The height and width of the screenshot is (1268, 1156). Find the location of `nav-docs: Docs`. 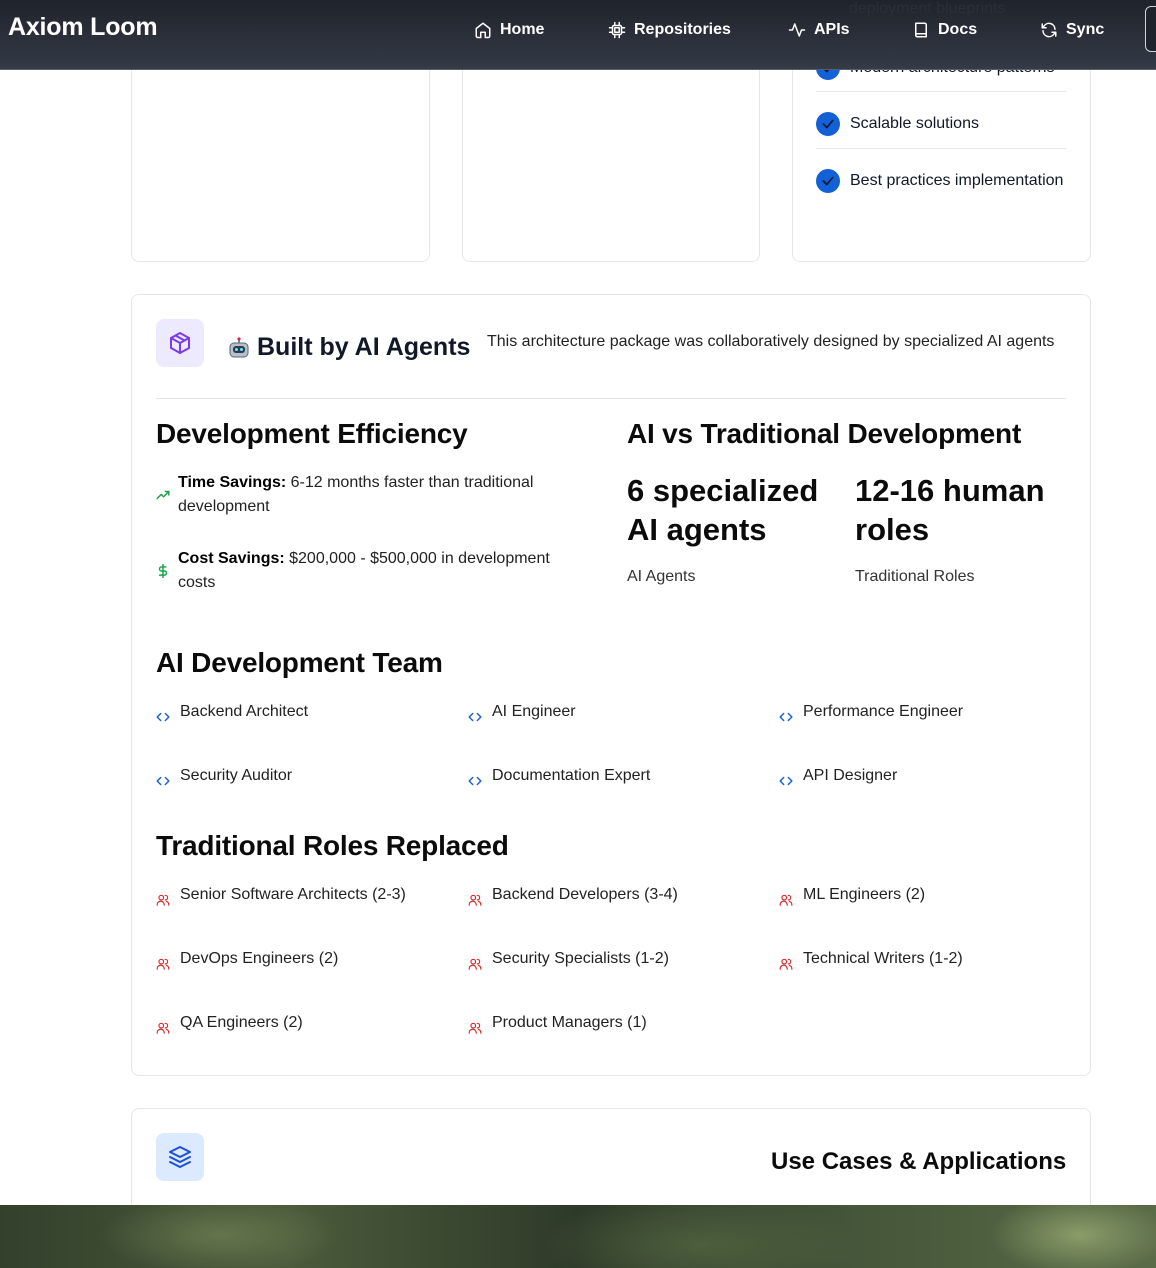

nav-docs: Docs is located at coordinates (944, 30).